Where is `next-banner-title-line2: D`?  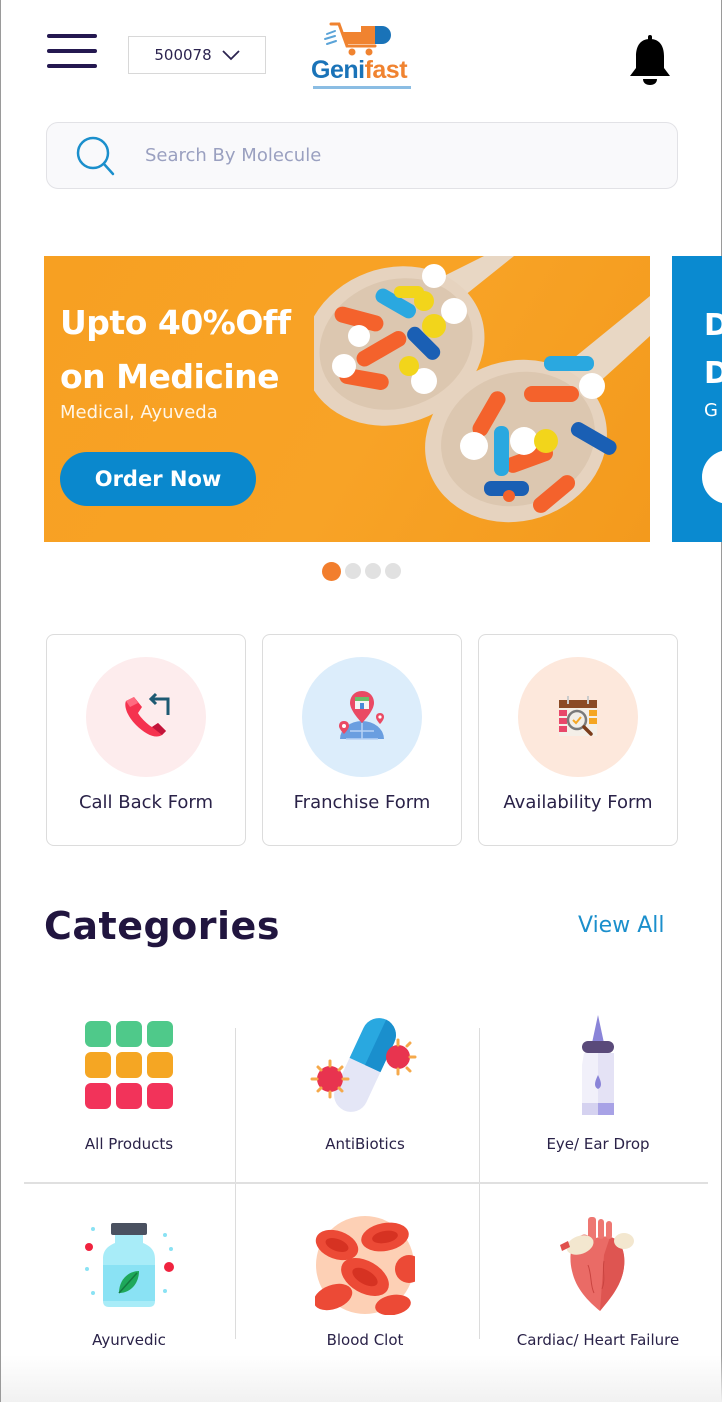
next-banner-title-line2: D is located at coordinates (713, 373).